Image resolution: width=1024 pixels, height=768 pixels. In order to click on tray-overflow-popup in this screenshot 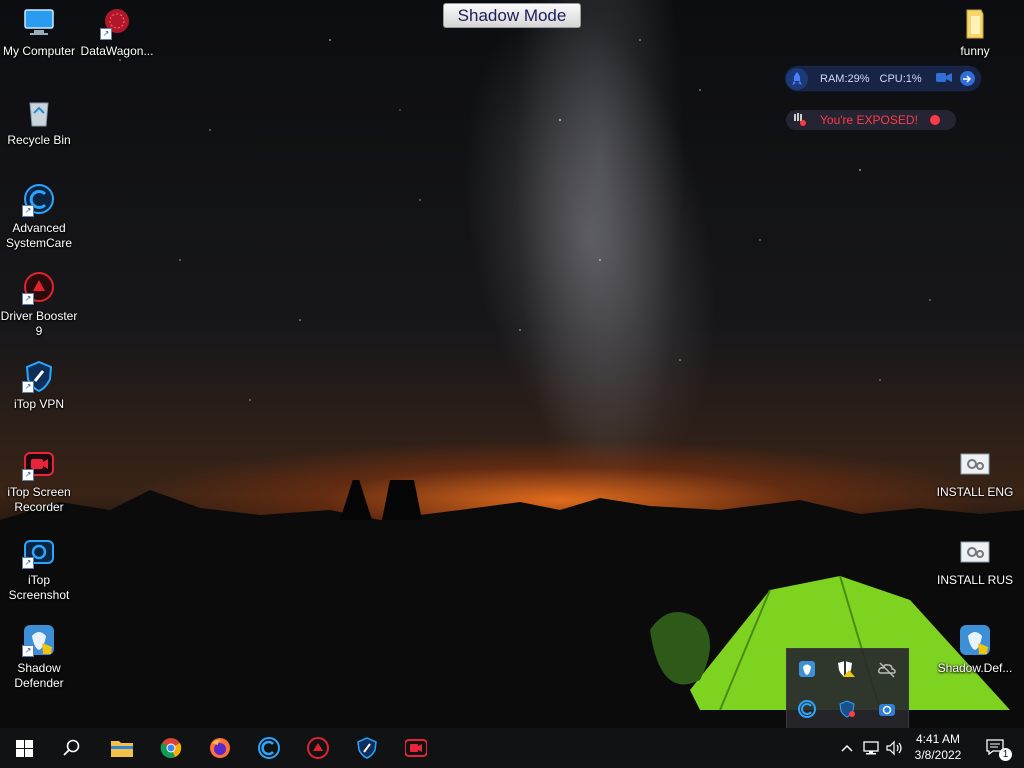, I will do `click(847, 689)`.